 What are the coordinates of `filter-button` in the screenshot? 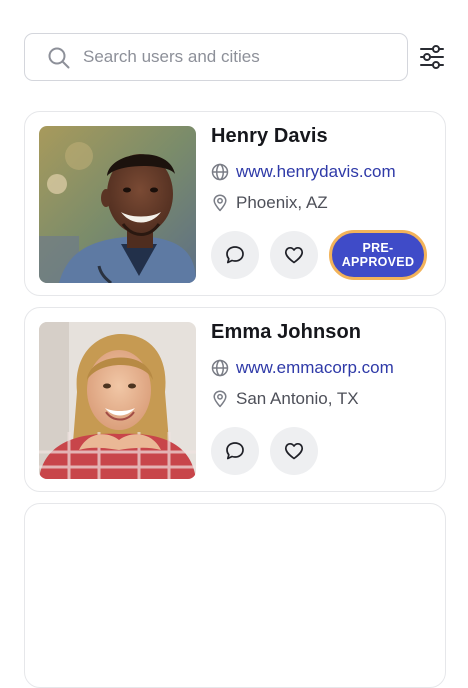 It's located at (432, 57).